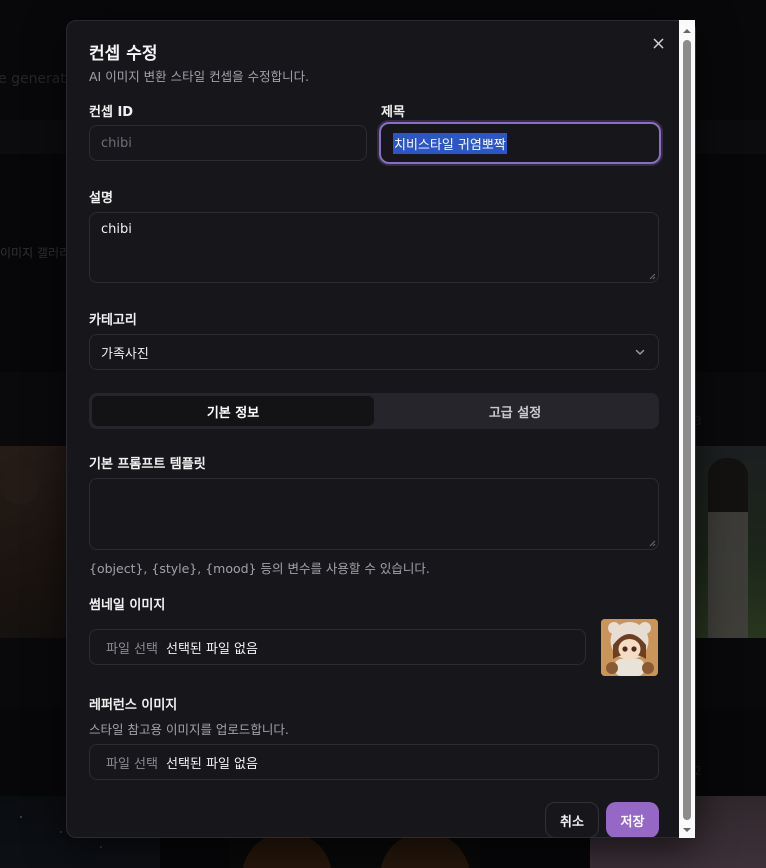 This screenshot has width=766, height=868. I want to click on prompt-template-textarea, so click(374, 514).